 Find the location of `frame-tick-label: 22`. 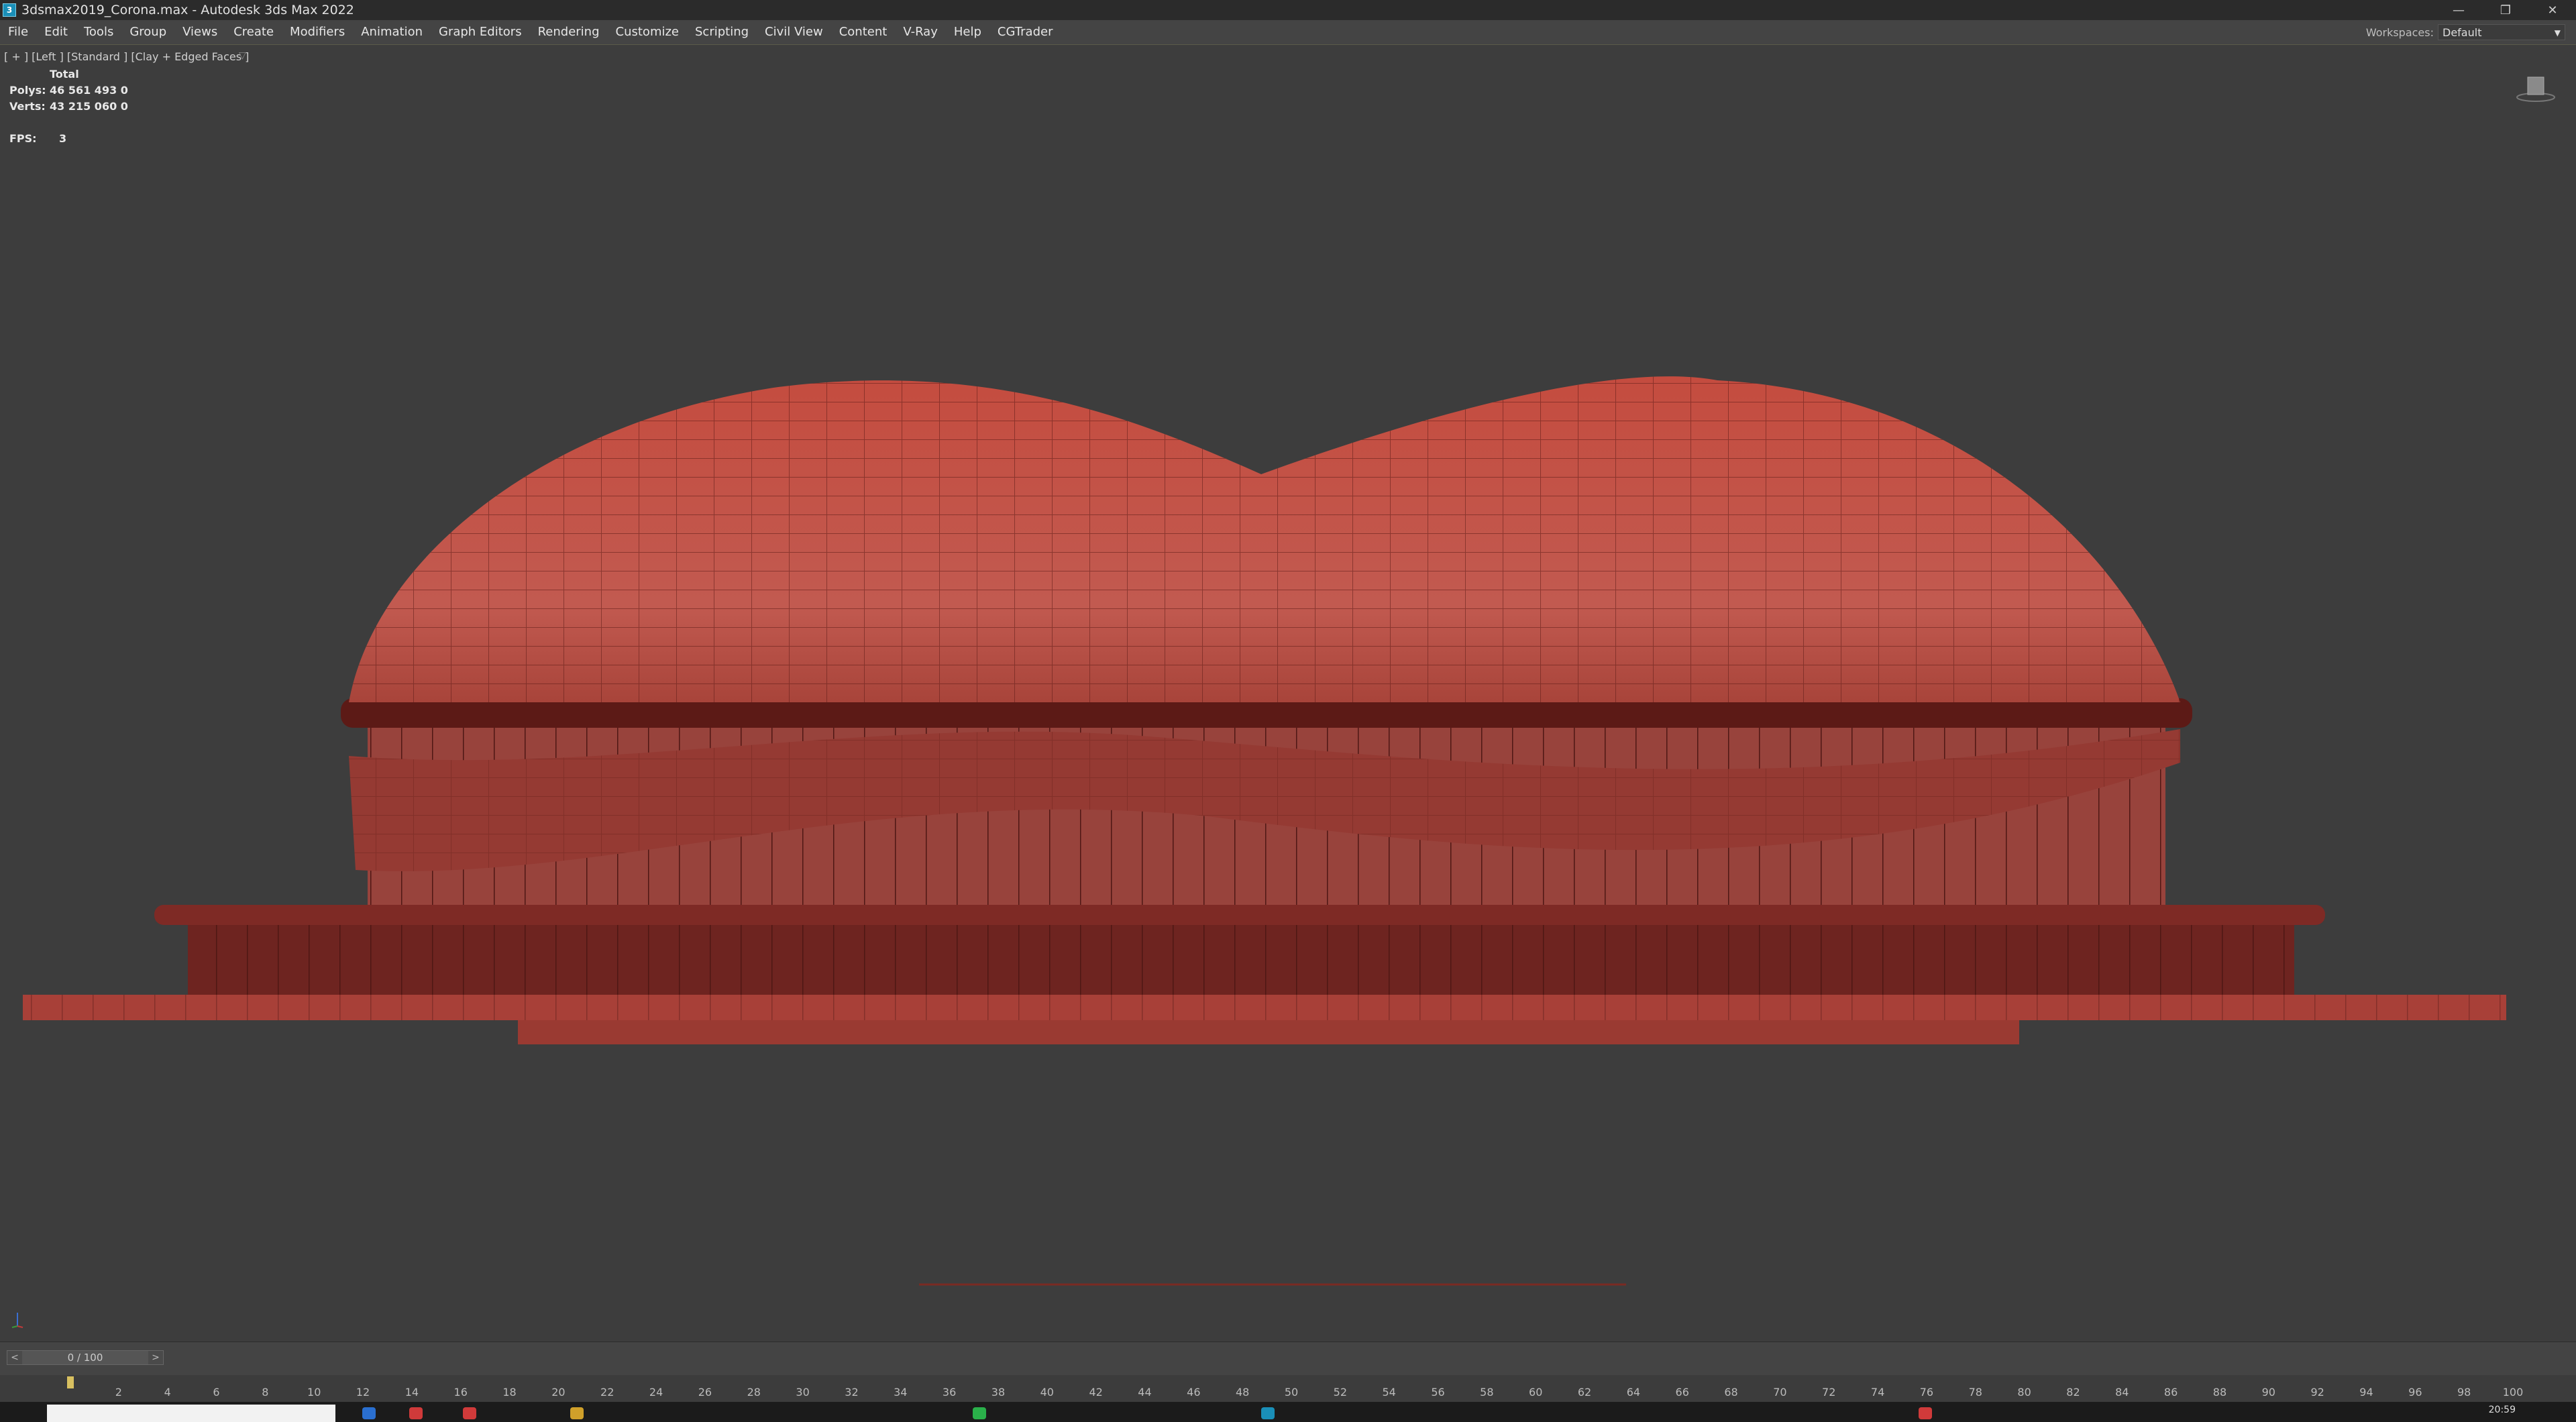

frame-tick-label: 22 is located at coordinates (607, 1393).